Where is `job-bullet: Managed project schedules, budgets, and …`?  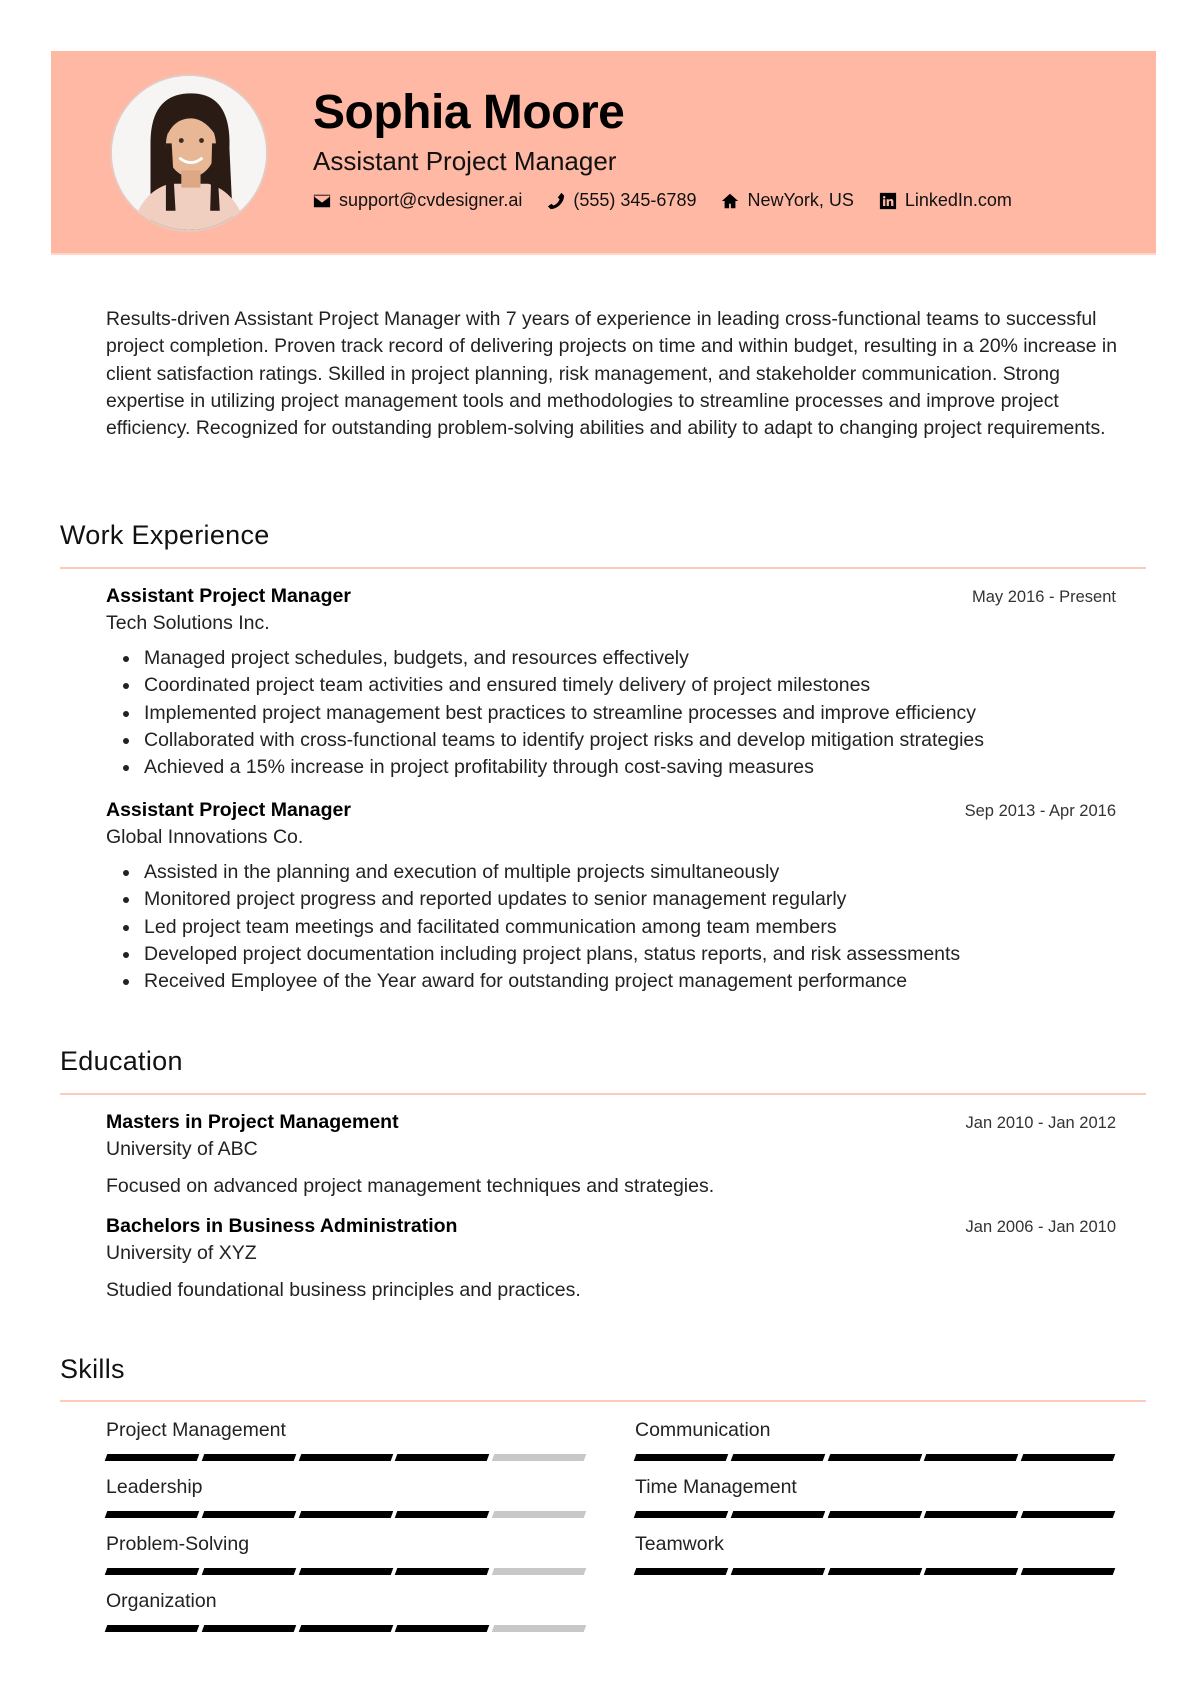
job-bullet: Managed project schedules, budgets, and … is located at coordinates (611, 658).